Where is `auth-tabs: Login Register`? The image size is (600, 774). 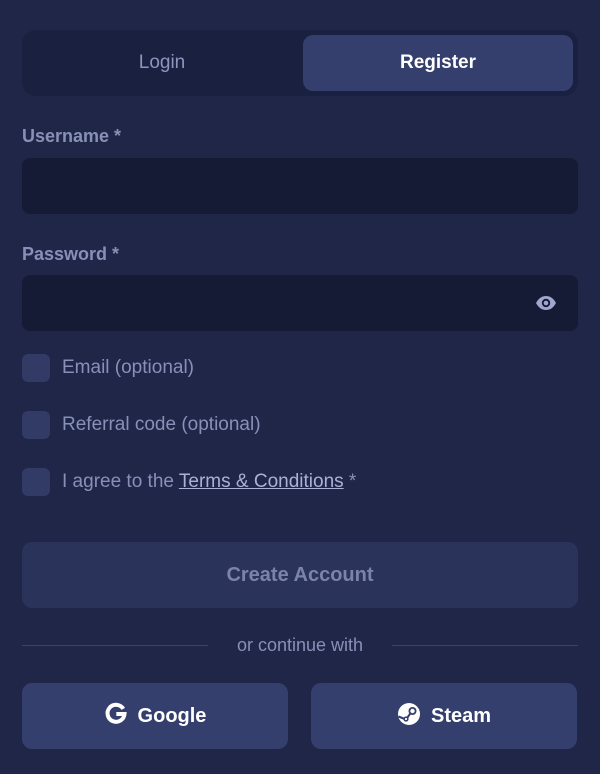
auth-tabs: Login Register is located at coordinates (300, 63).